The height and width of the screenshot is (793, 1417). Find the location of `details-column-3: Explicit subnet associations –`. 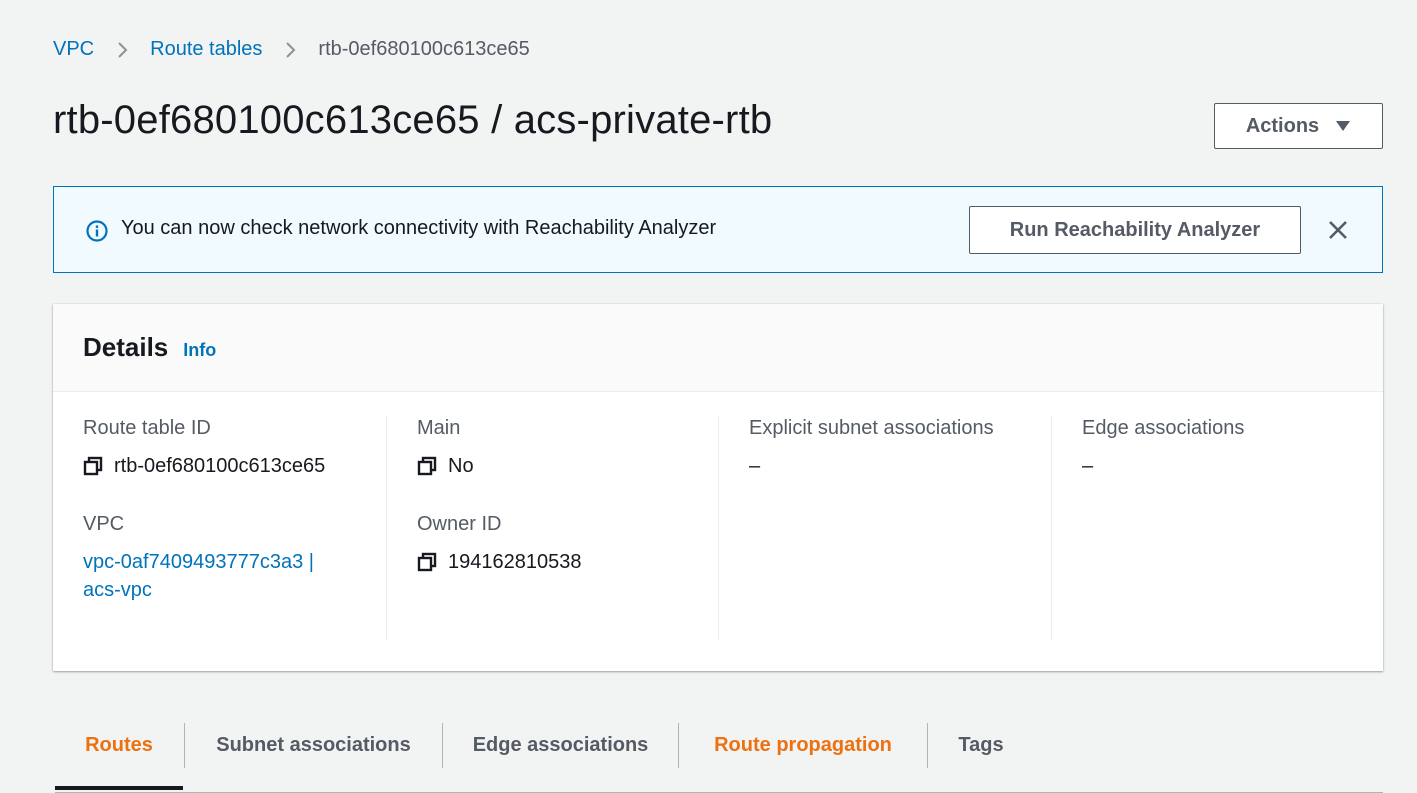

details-column-3: Explicit subnet associations – is located at coordinates (900, 528).